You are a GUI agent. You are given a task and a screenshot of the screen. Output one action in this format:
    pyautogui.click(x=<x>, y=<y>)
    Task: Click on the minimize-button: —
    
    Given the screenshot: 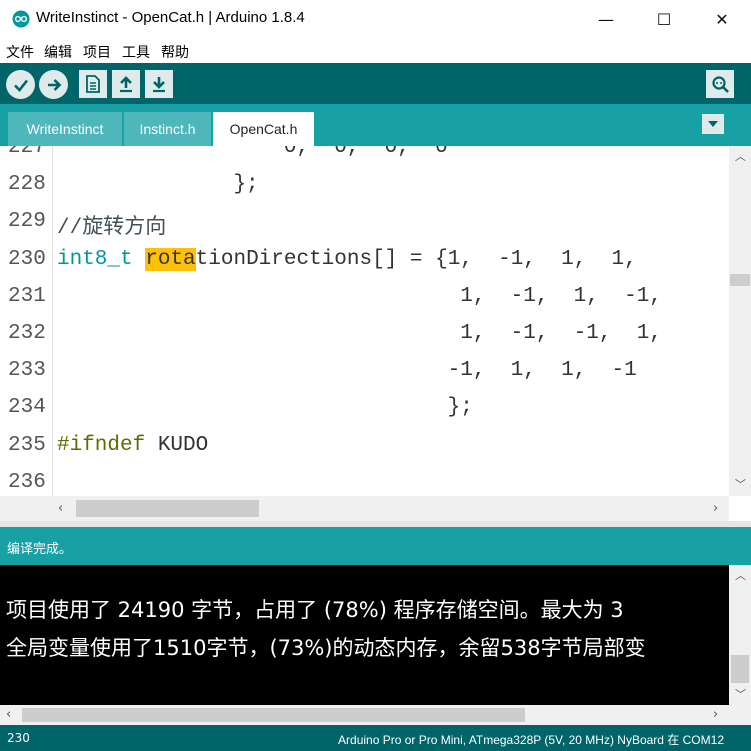 What is the action you would take?
    pyautogui.click(x=606, y=19)
    